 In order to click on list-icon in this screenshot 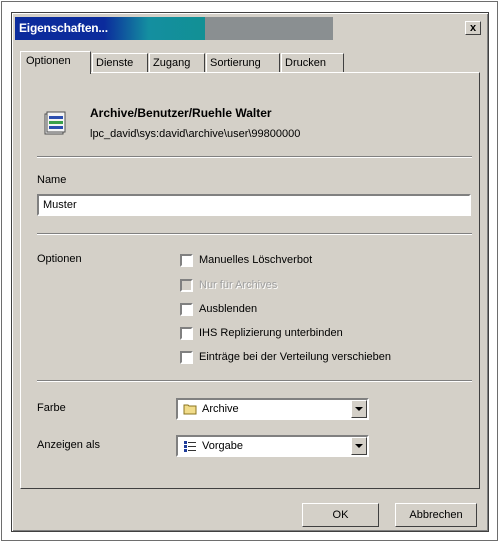, I will do `click(190, 446)`.